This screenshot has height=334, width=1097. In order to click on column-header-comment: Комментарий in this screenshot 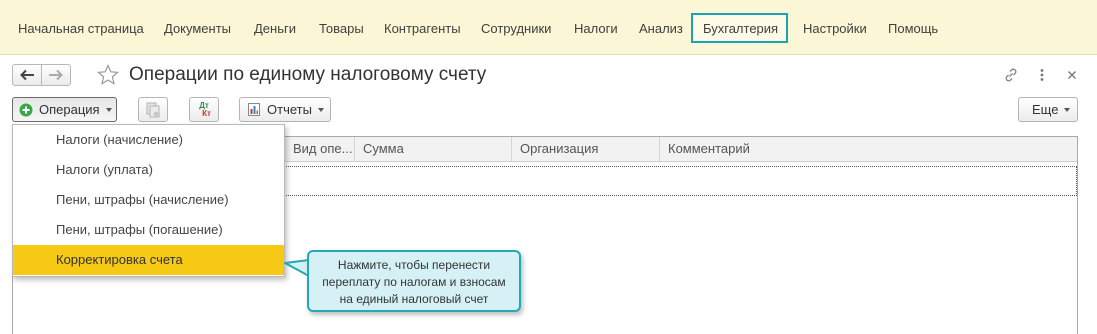, I will do `click(868, 149)`.